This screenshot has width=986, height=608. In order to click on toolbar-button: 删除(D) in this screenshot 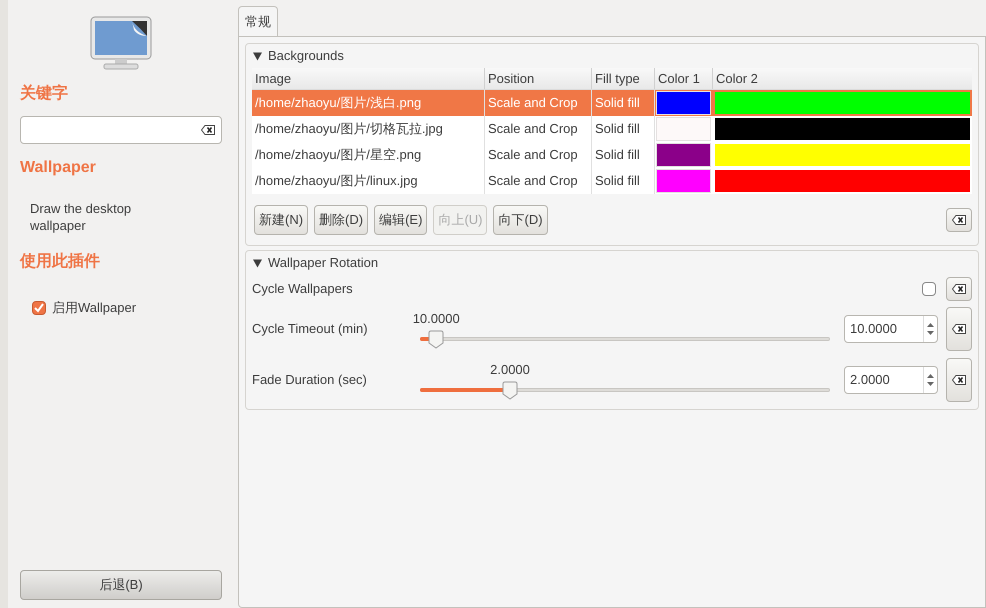, I will do `click(341, 220)`.